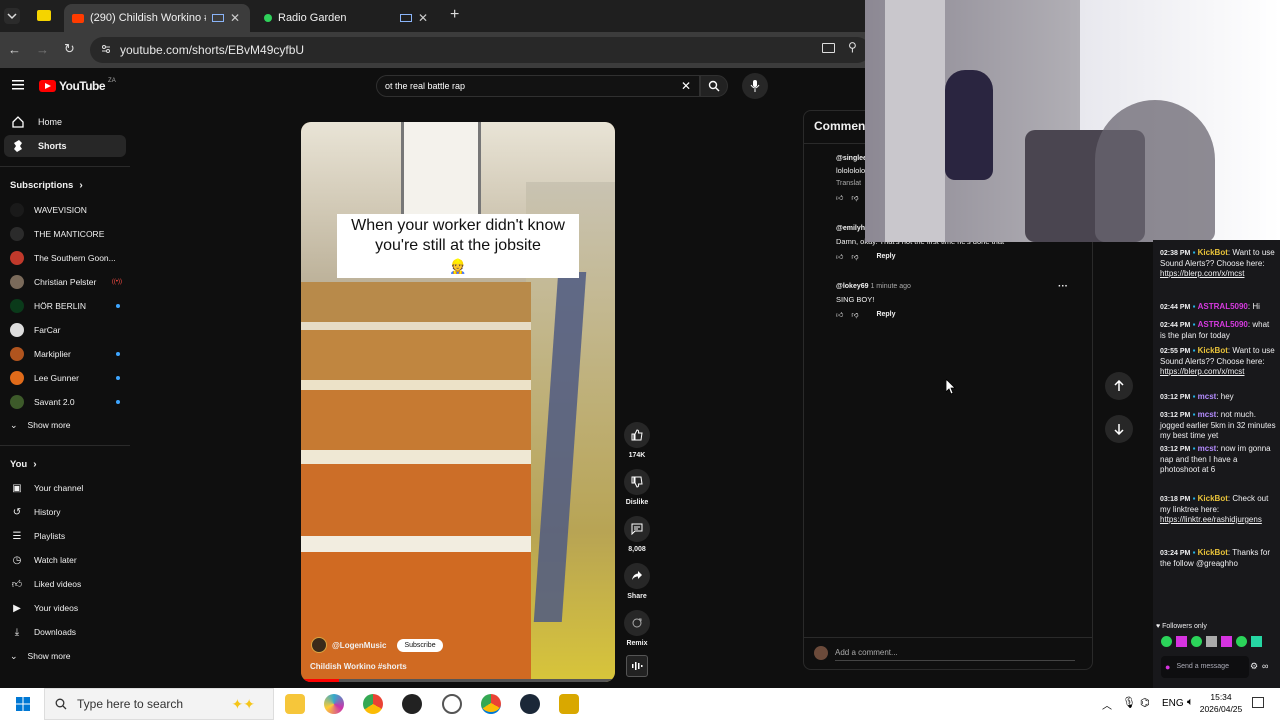 Image resolution: width=1280 pixels, height=720 pixels. What do you see at coordinates (358, 666) in the screenshot?
I see `short-title: Childish Workino #shorts` at bounding box center [358, 666].